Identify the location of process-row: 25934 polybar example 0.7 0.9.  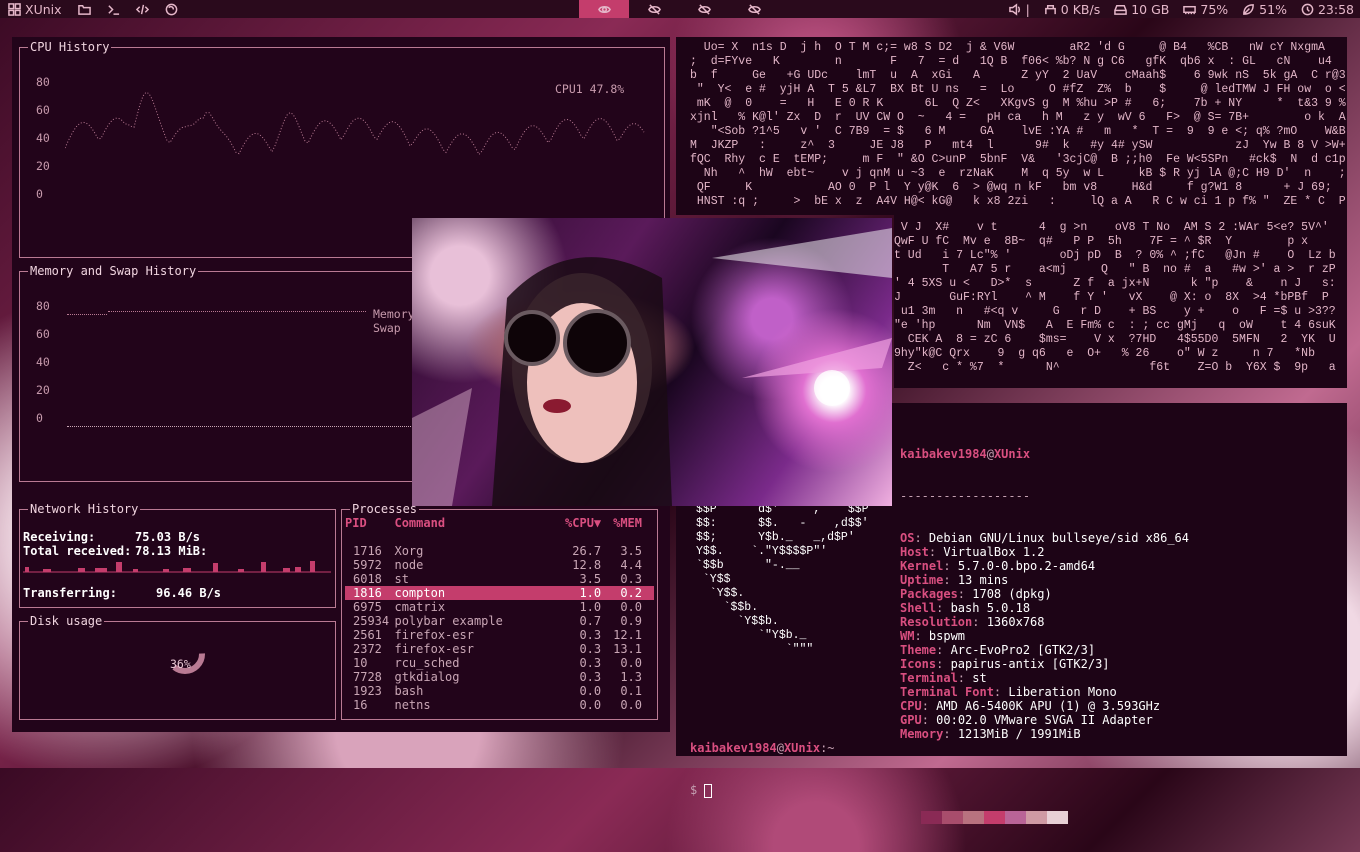
(499, 621).